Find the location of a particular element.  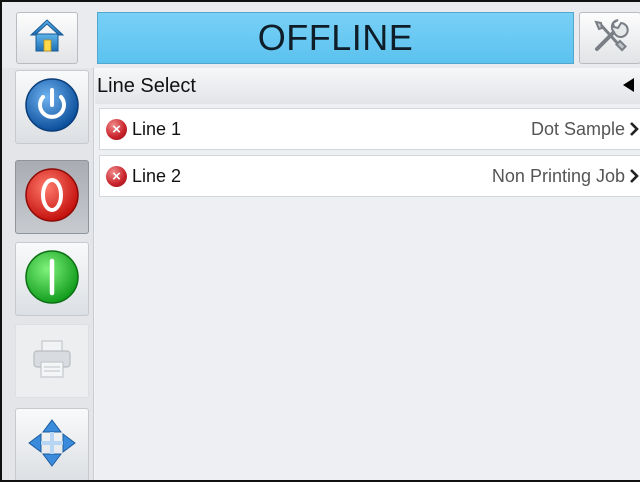

start-icon is located at coordinates (52, 279).